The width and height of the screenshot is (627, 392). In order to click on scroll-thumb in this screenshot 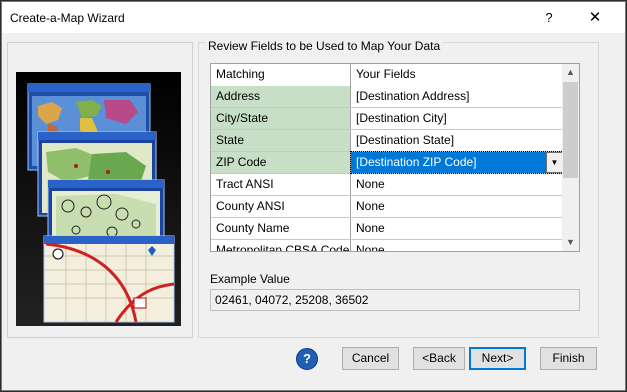, I will do `click(570, 130)`.